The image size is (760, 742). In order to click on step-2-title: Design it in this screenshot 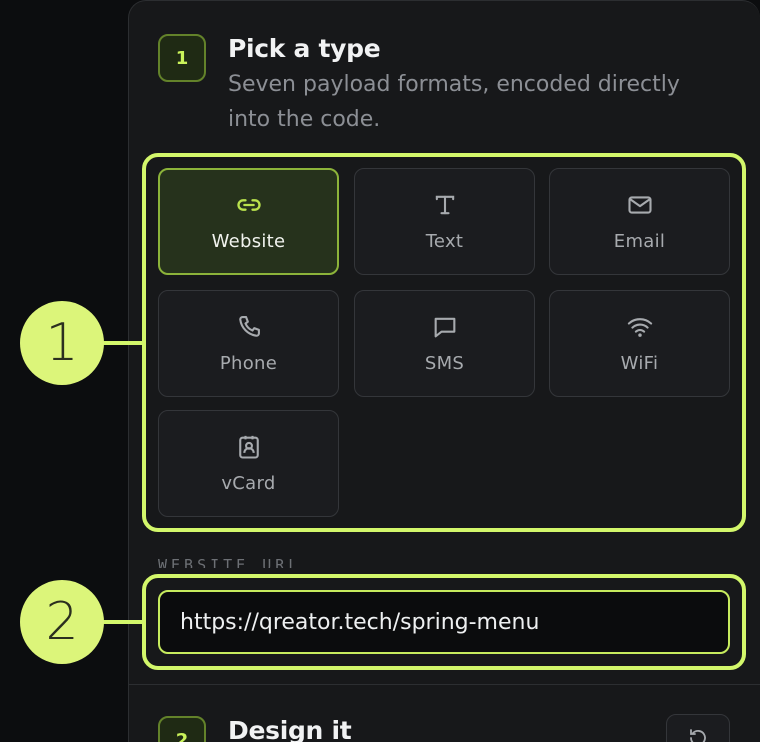, I will do `click(290, 729)`.